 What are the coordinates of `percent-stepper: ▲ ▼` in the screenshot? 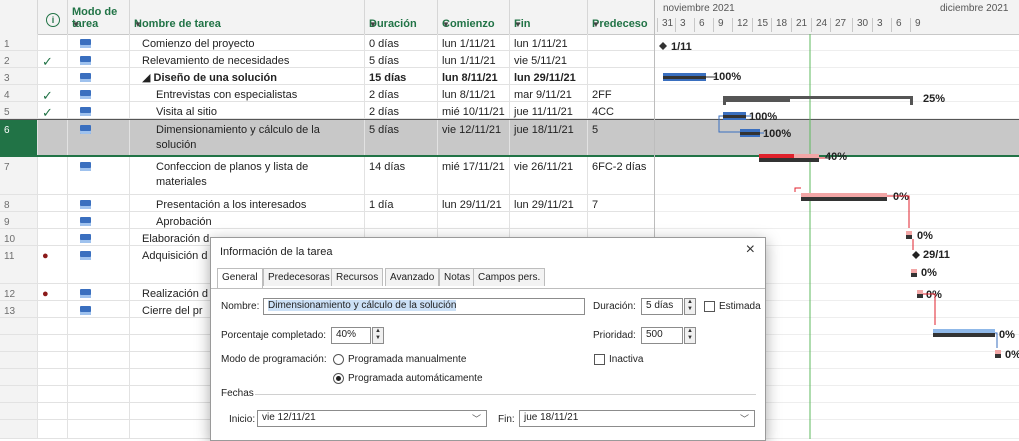 It's located at (378, 335).